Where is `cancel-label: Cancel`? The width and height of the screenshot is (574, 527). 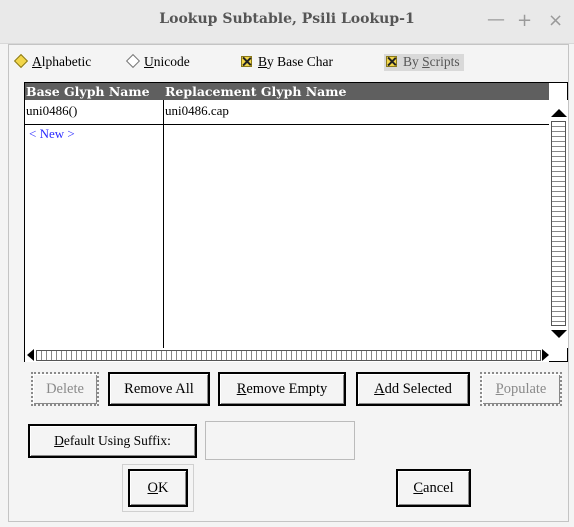 cancel-label: Cancel is located at coordinates (433, 488).